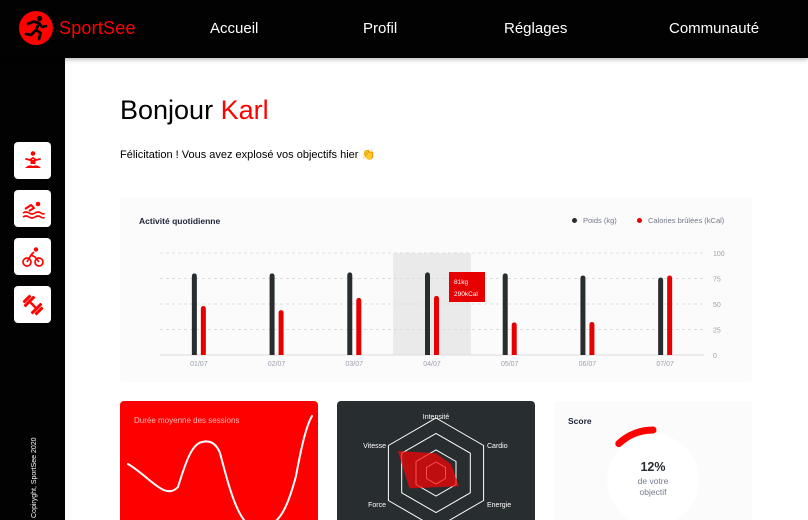  I want to click on dumbbell-icon, so click(32, 304).